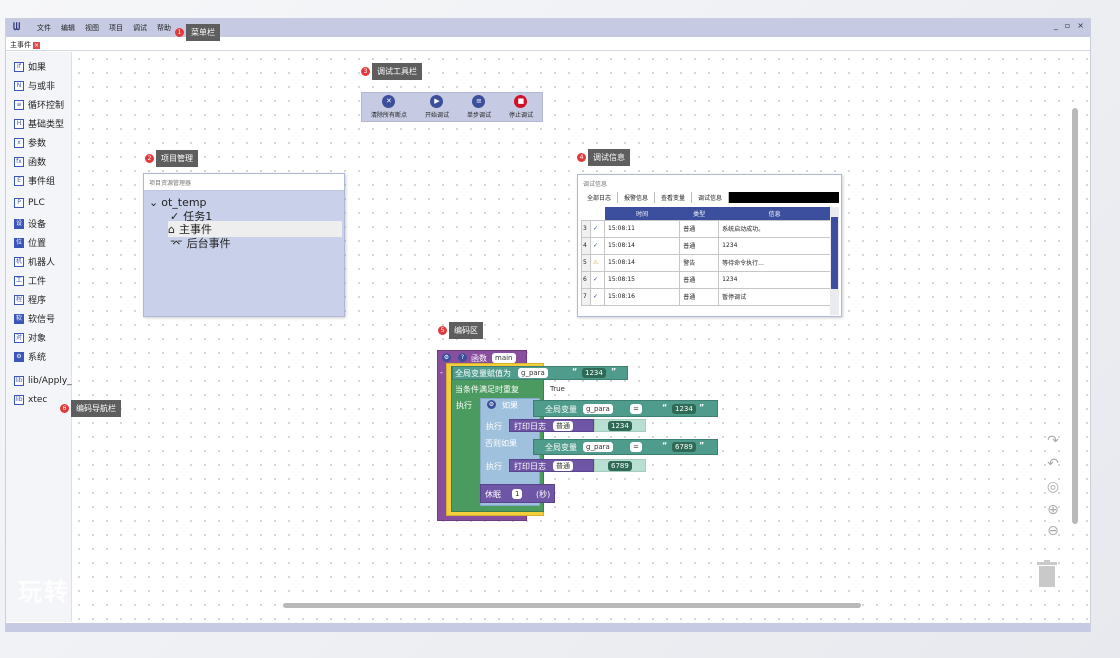  I want to click on sidebar-item-loop: ≡ 循环控制, so click(39, 104).